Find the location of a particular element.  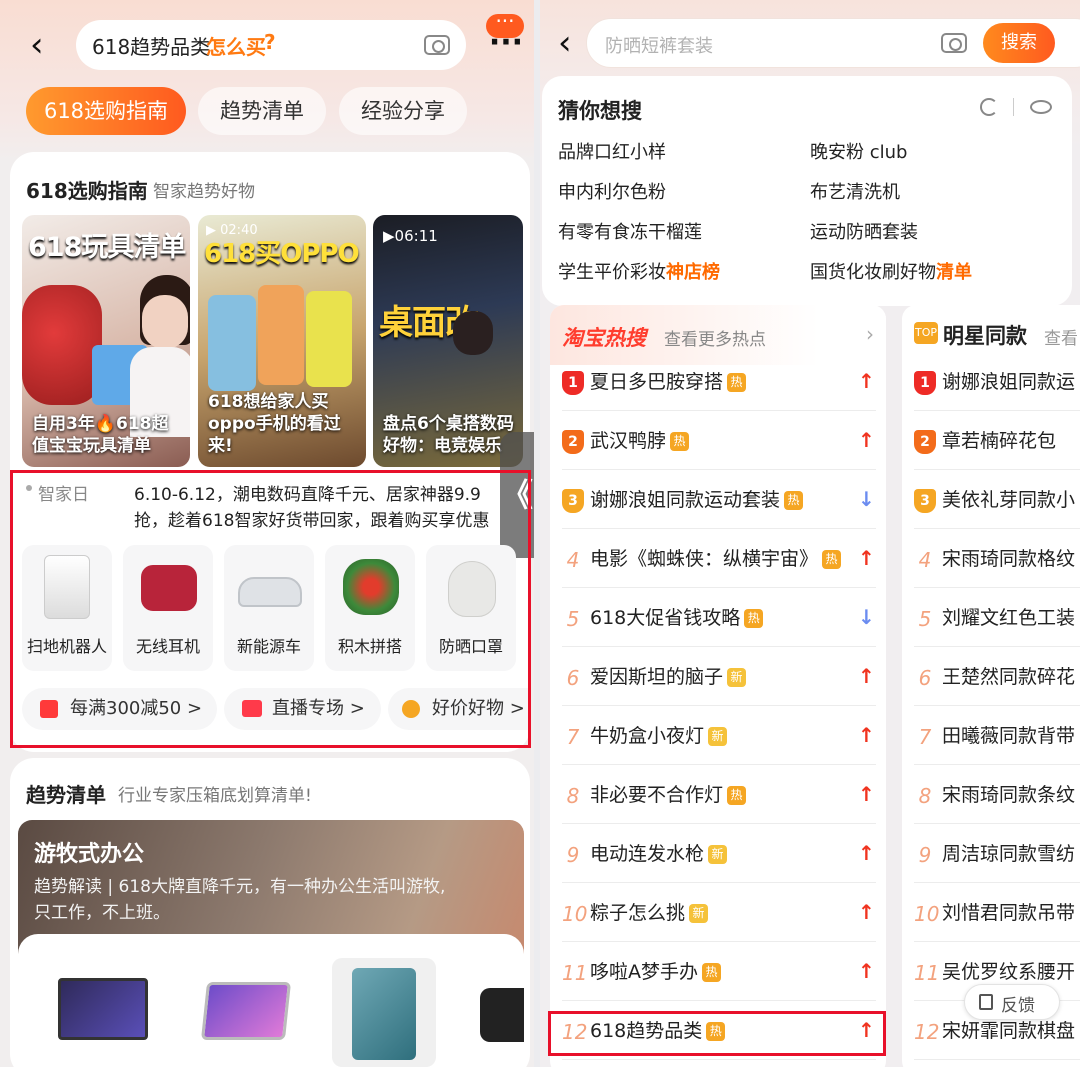

feedback-icon is located at coordinates (986, 1002).